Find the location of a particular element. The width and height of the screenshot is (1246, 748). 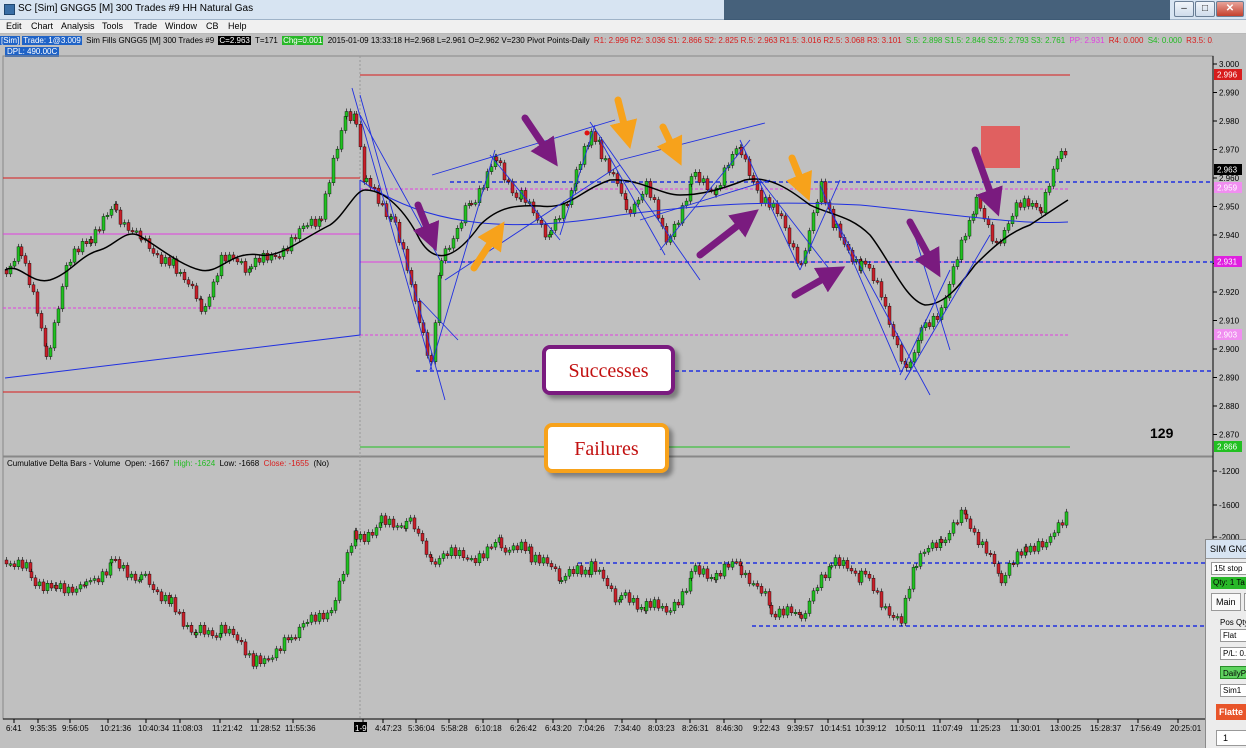

price-tag-s5-text: 2.903 is located at coordinates (1227, 335).